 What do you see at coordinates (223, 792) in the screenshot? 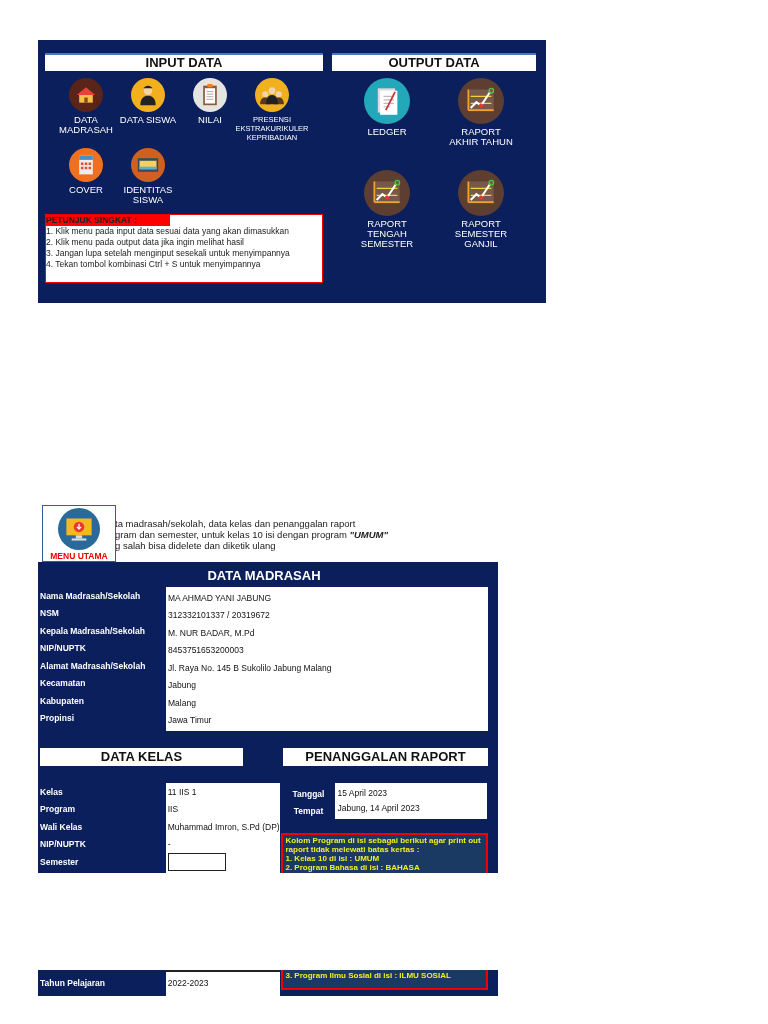
I see `field-value: 11 IIS 1` at bounding box center [223, 792].